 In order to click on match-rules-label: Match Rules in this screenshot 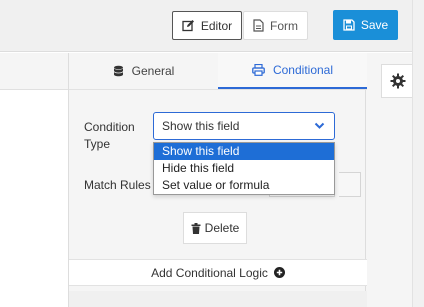, I will do `click(117, 185)`.